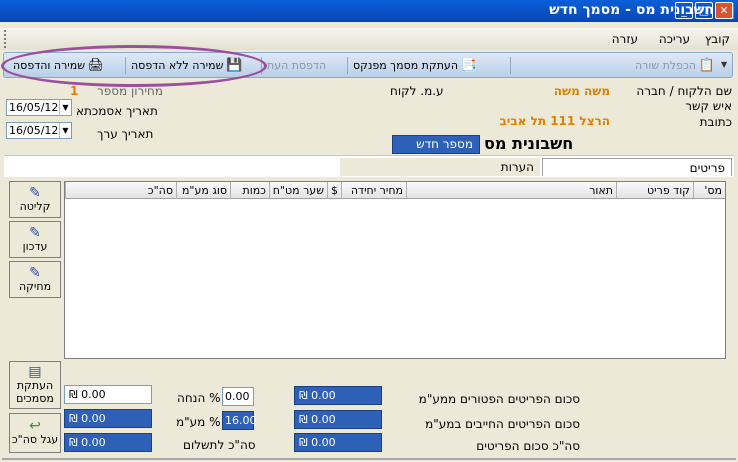  What do you see at coordinates (528, 446) in the screenshot?
I see `items-total-label: סה"כ סכום הפריטים` at bounding box center [528, 446].